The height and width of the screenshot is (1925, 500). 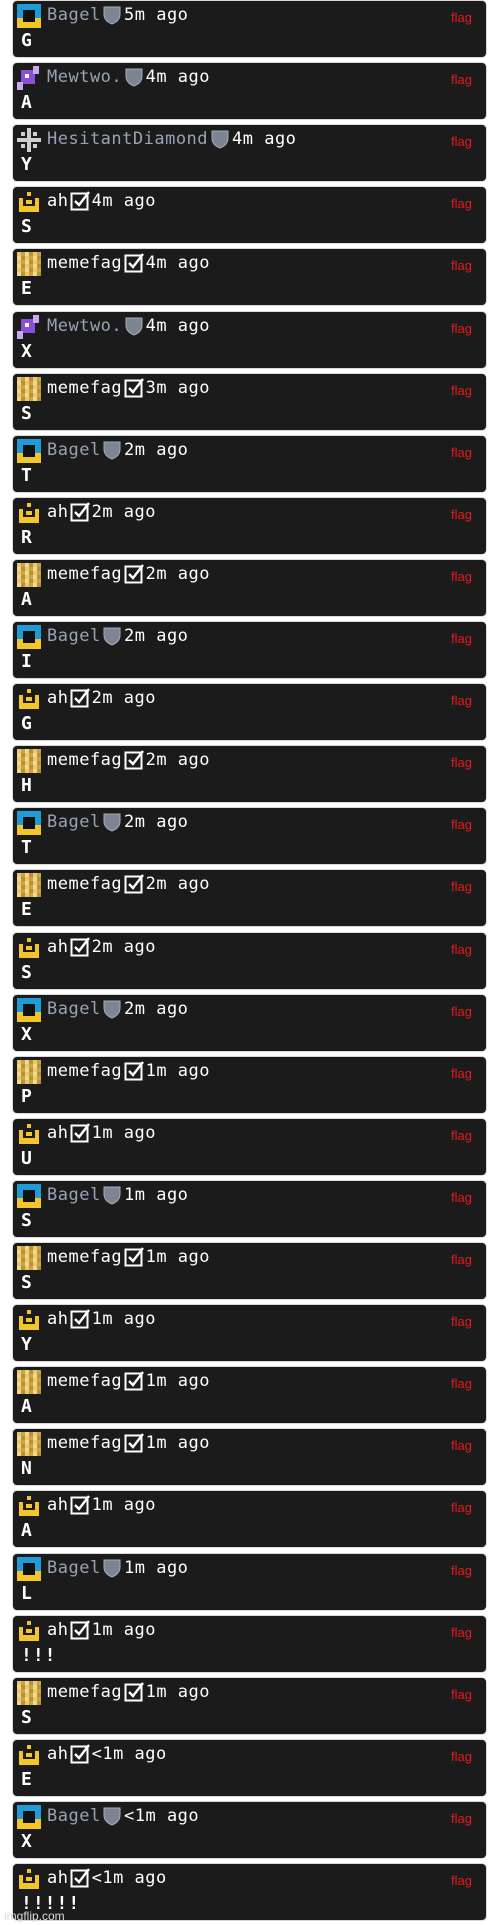 I want to click on check-icon, so click(x=134, y=1070).